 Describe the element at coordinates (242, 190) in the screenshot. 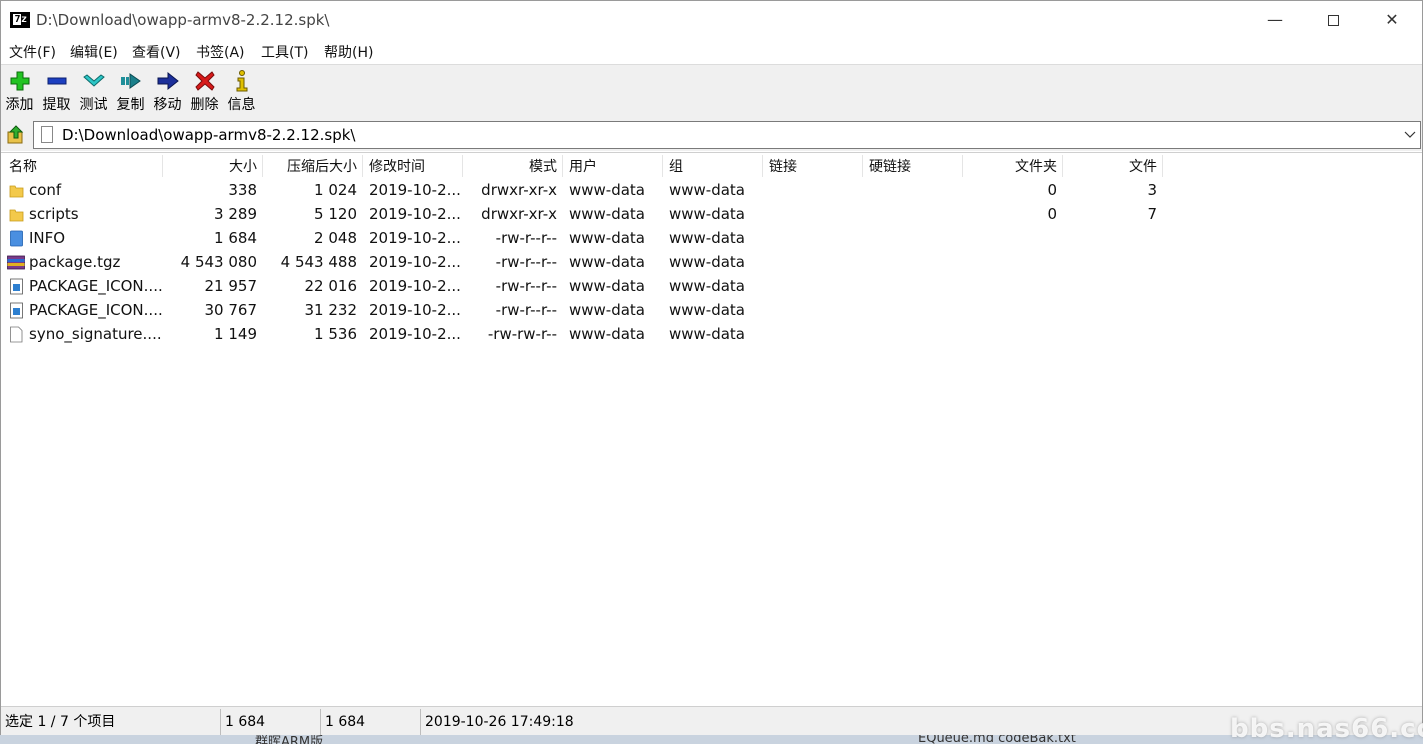

I see `cell-size: 338` at that location.